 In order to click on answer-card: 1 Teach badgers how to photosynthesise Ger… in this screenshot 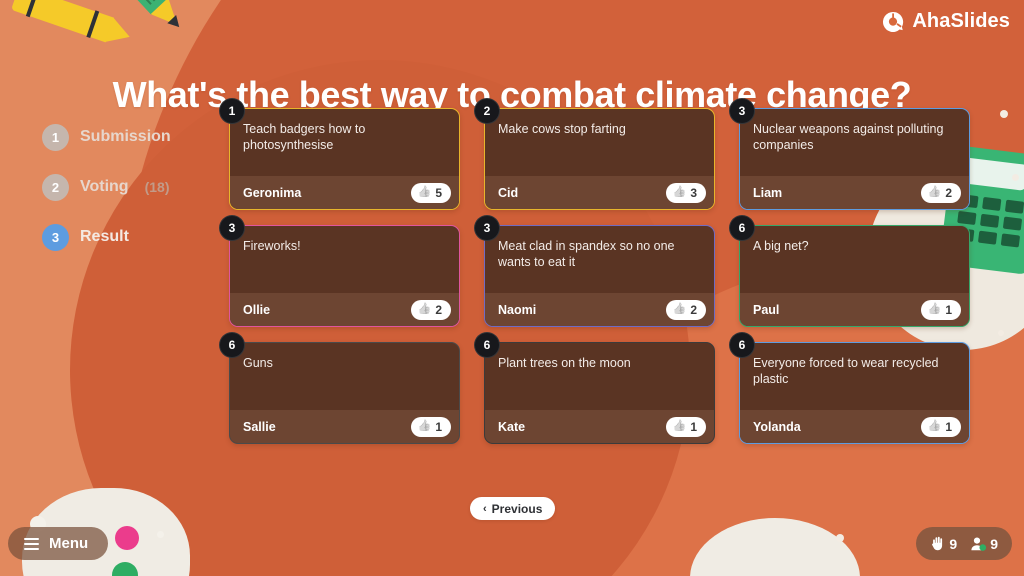, I will do `click(339, 154)`.